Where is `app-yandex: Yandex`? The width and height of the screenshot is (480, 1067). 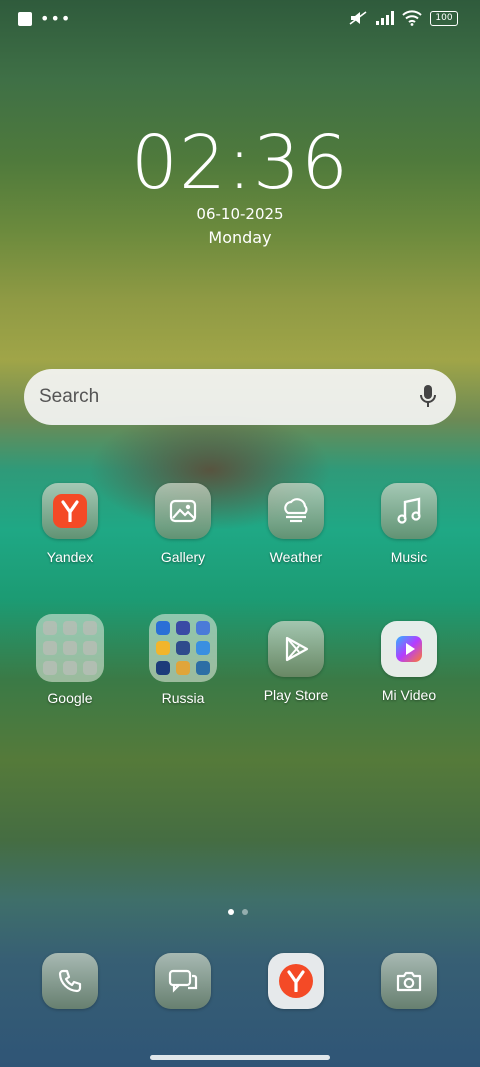 app-yandex: Yandex is located at coordinates (70, 524).